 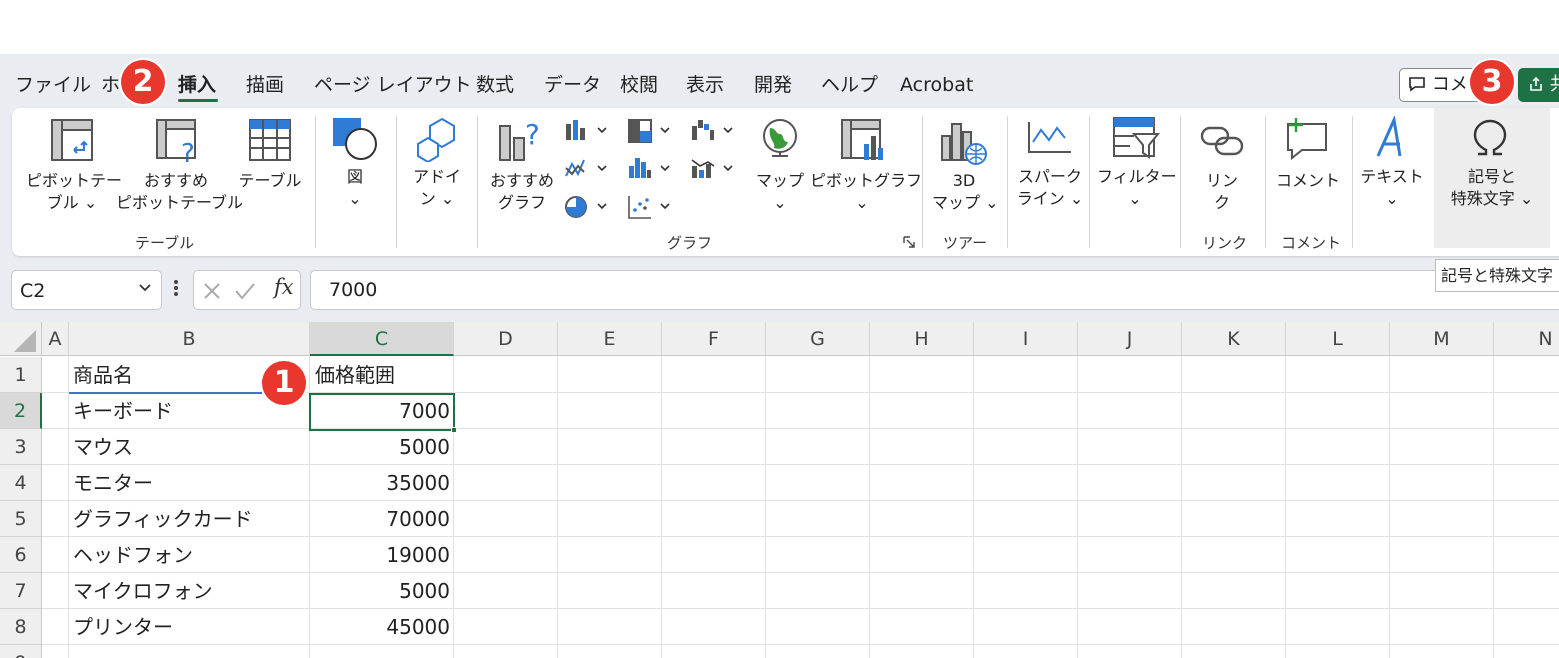 What do you see at coordinates (965, 192) in the screenshot?
I see `3d-map-button: 3D マップ ⌄` at bounding box center [965, 192].